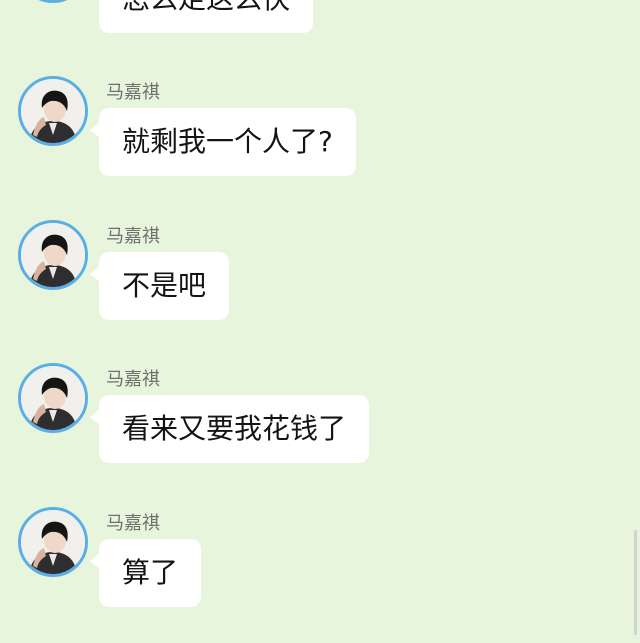 The image size is (640, 643). What do you see at coordinates (223, 142) in the screenshot?
I see `message-bubble: 就剩我一个人了?` at bounding box center [223, 142].